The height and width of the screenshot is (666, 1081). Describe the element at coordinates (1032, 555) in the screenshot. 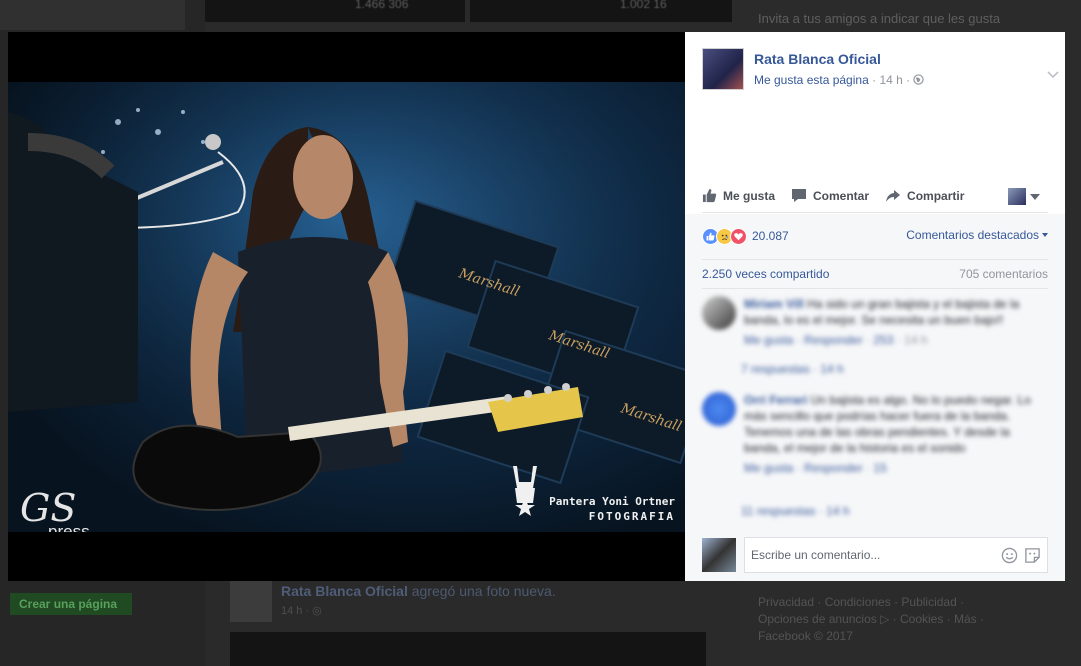

I see `sticker-icon` at that location.